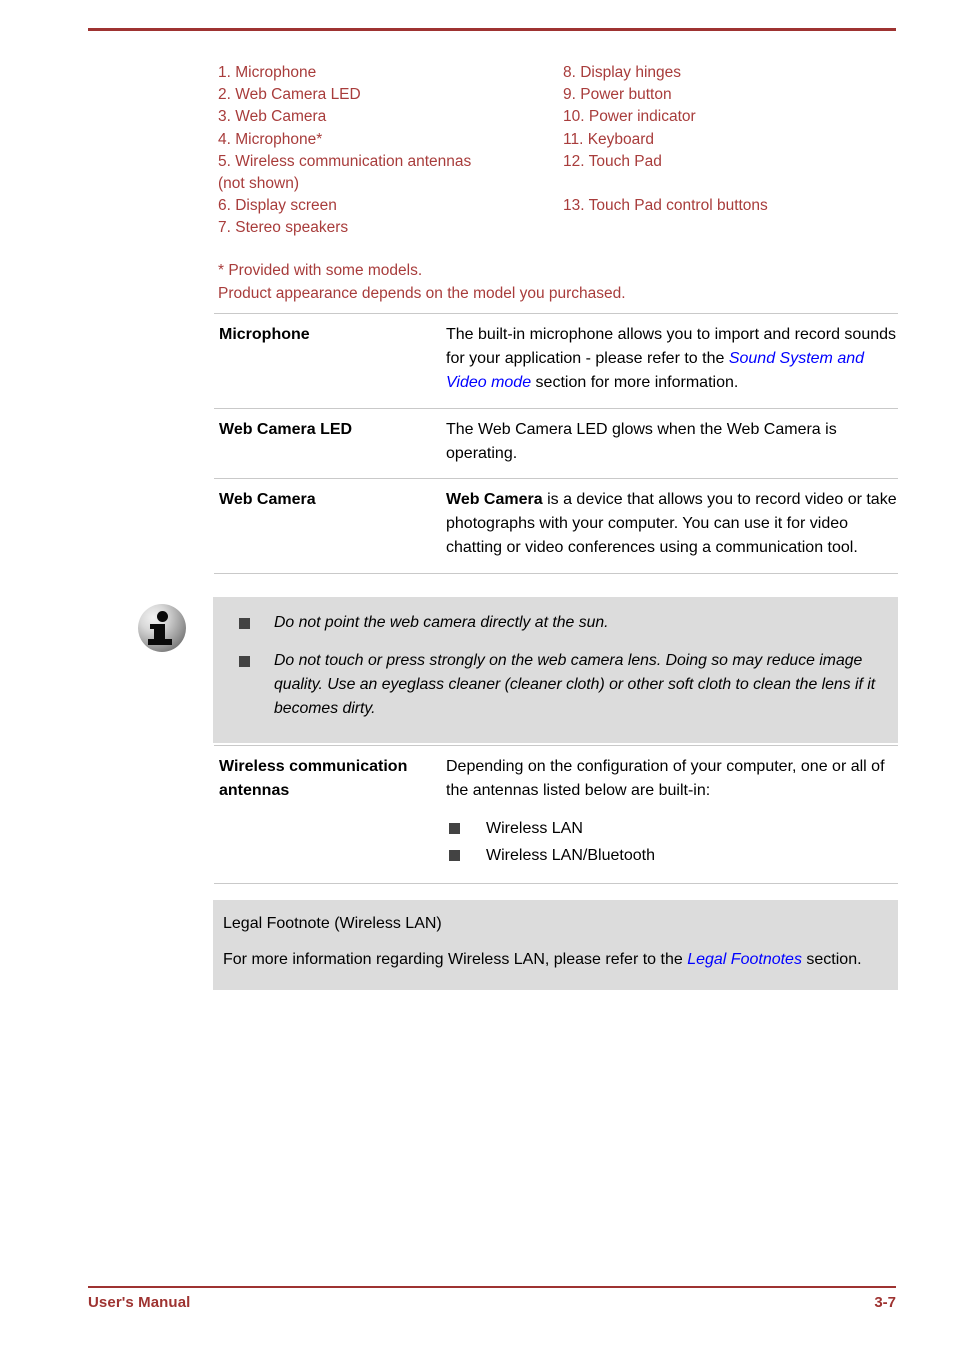  Describe the element at coordinates (345, 161) in the screenshot. I see `part-item: 5. Wireless communication antennas` at that location.